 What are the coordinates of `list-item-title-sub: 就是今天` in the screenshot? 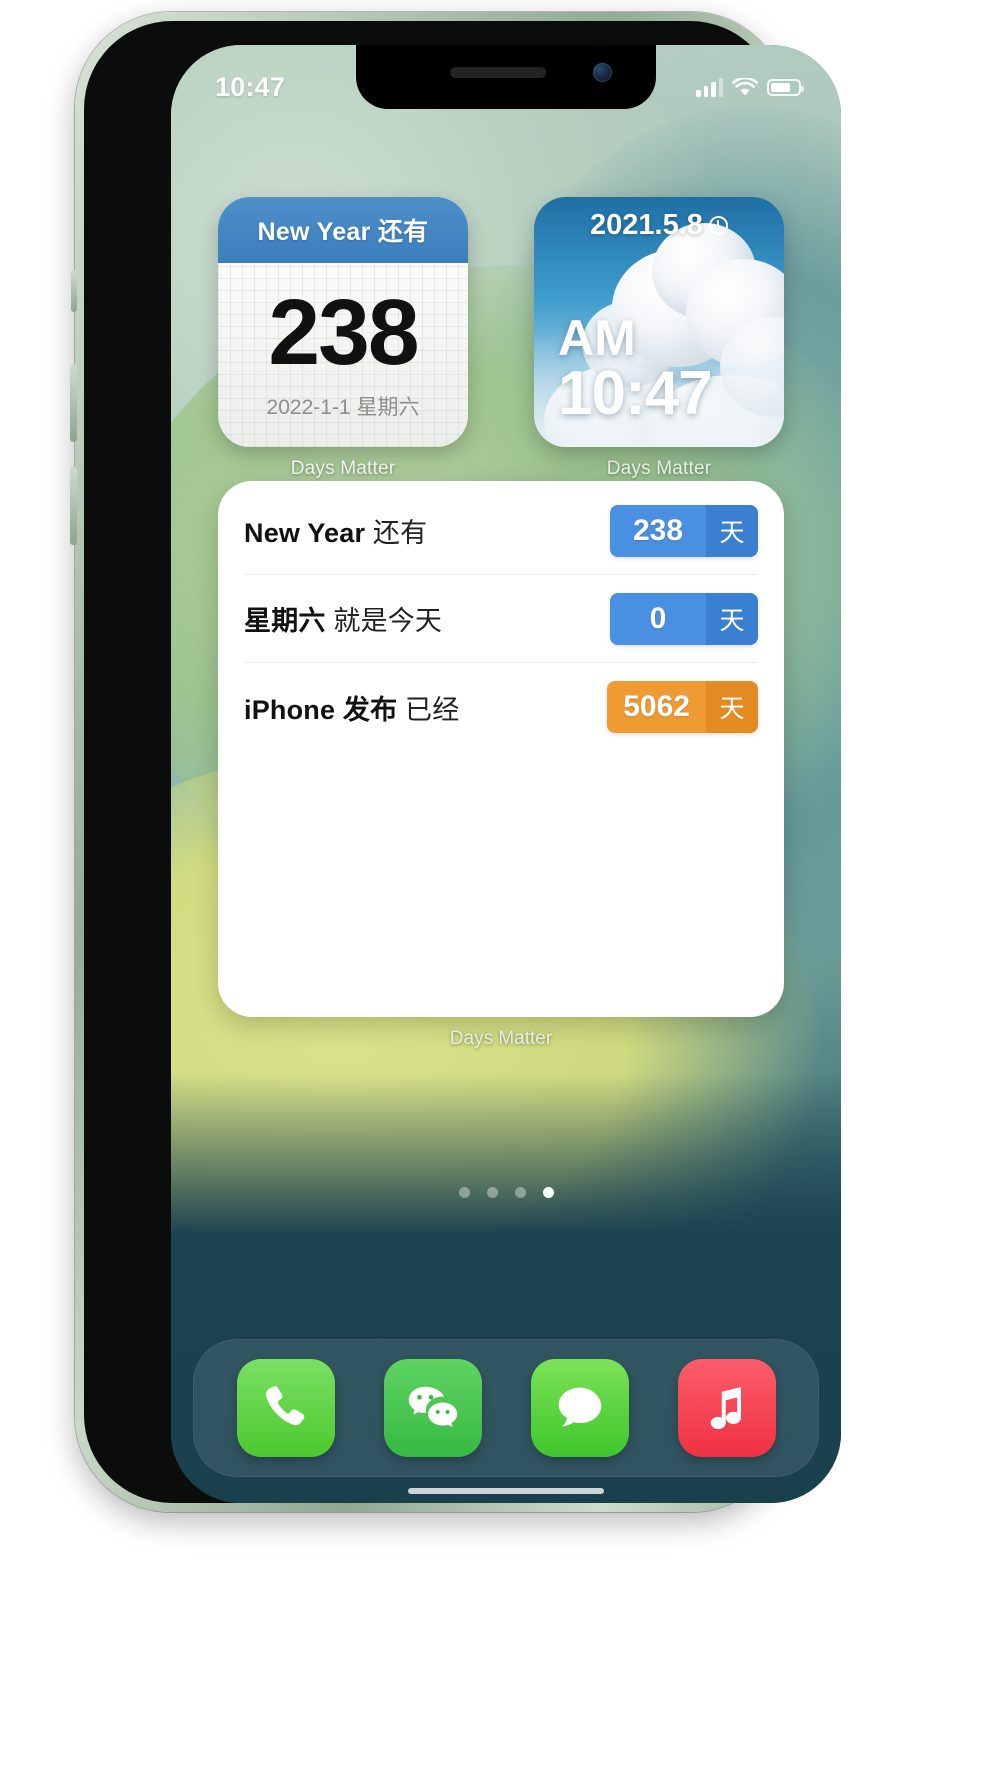 It's located at (388, 621).